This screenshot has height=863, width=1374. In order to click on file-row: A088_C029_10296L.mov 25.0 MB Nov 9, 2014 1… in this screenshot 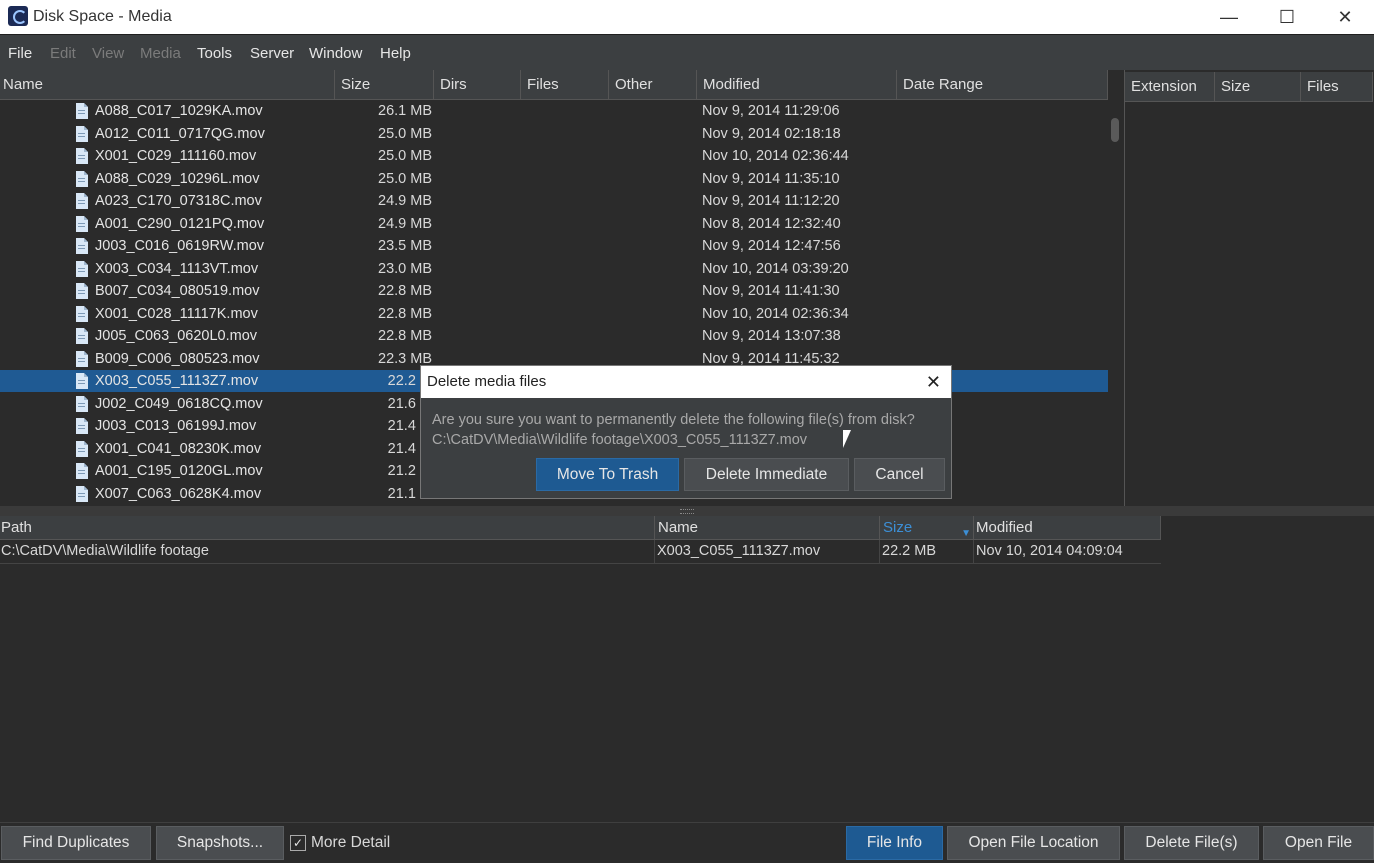, I will do `click(554, 179)`.